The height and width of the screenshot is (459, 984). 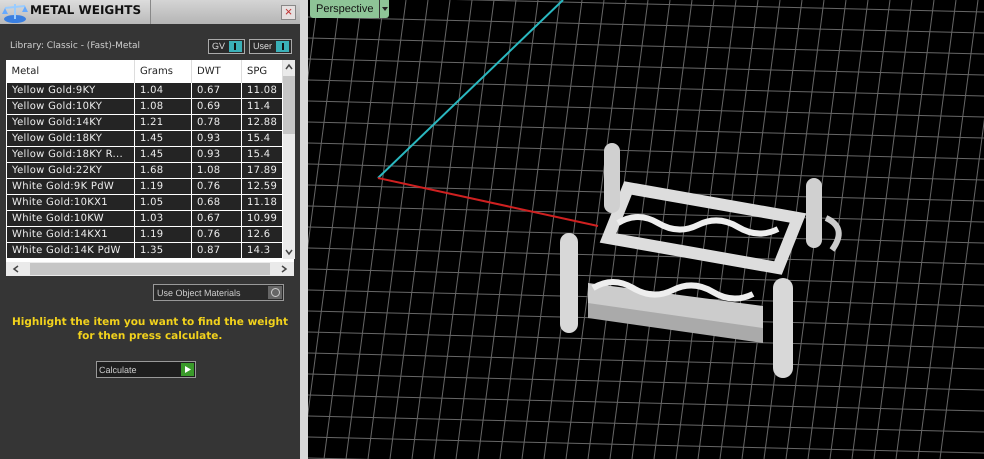 I want to click on table-cell: 14.3, so click(x=262, y=250).